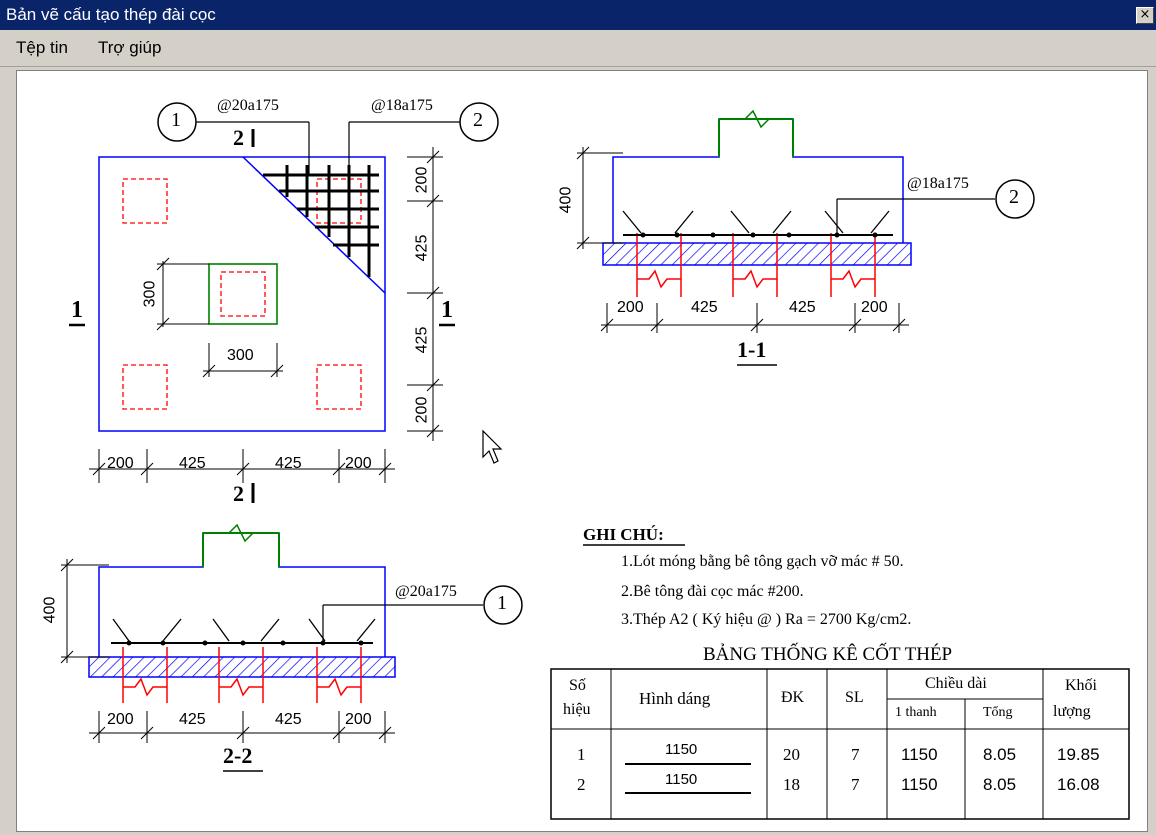  What do you see at coordinates (492, 446) in the screenshot?
I see `mouse-cursor` at bounding box center [492, 446].